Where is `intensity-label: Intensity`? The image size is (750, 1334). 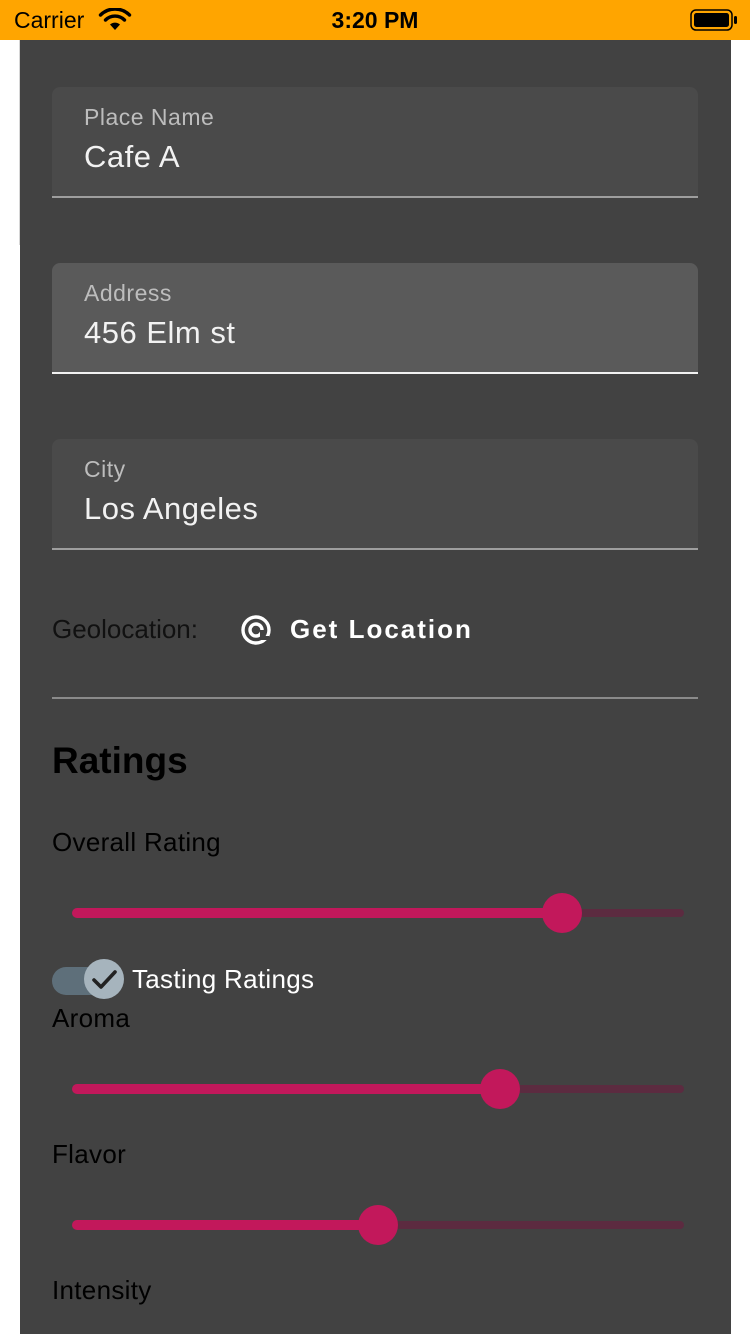
intensity-label: Intensity is located at coordinates (102, 1290).